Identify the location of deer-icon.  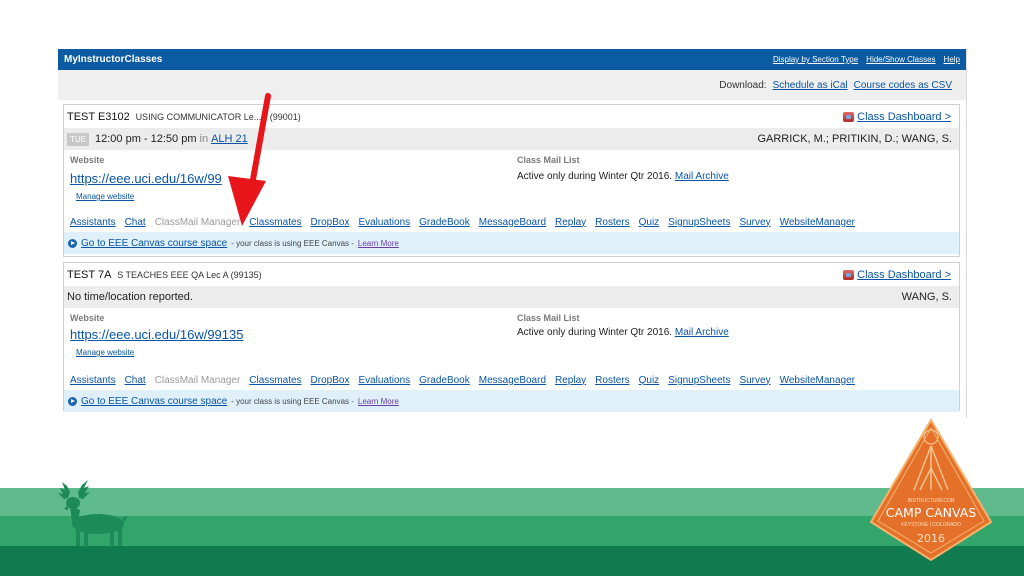
(93, 513).